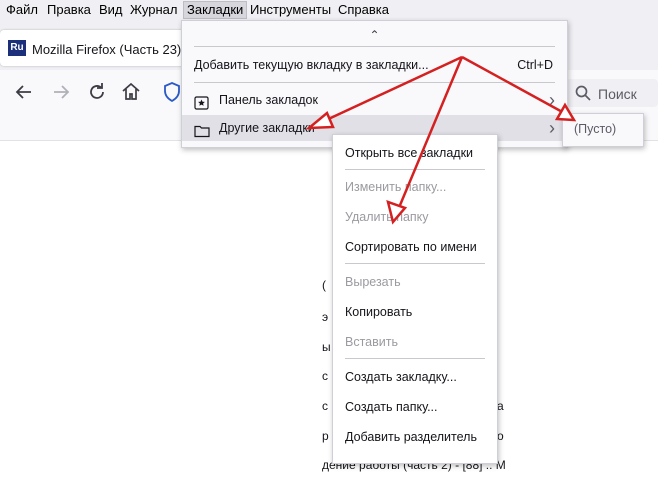 Image resolution: width=658 pixels, height=479 pixels. I want to click on search-icon, so click(583, 93).